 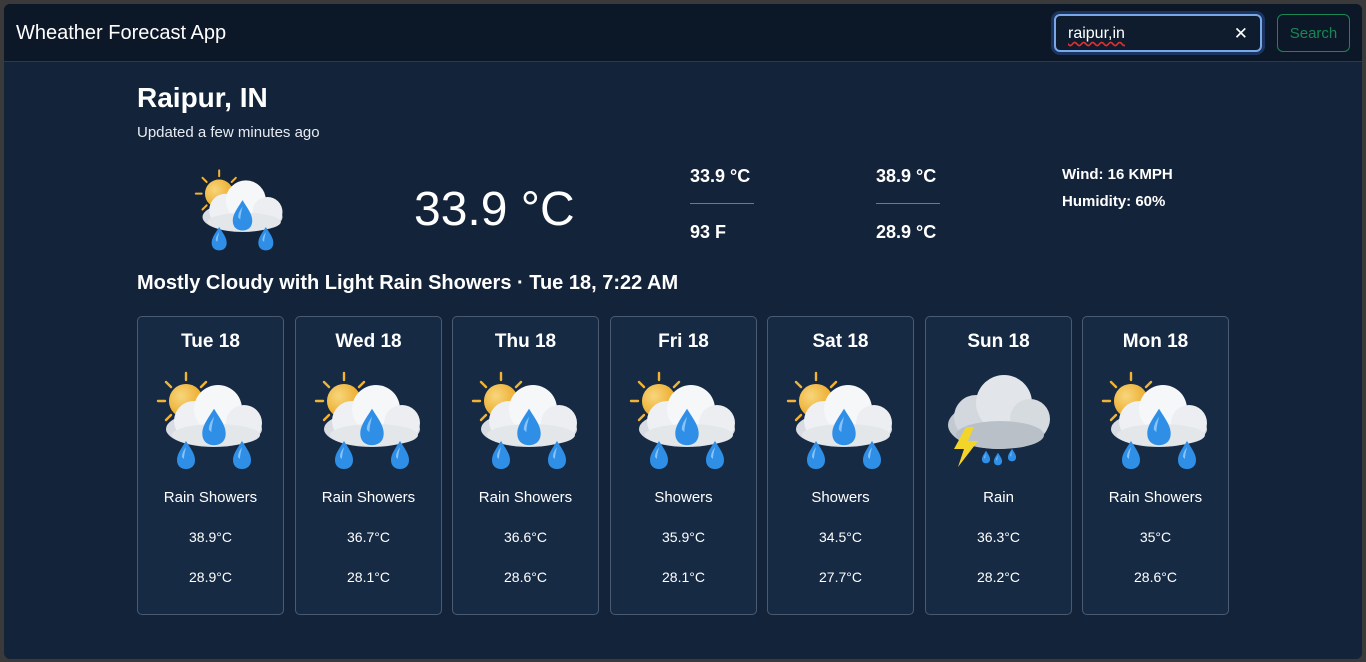 I want to click on temp-column-1: 33.9 °C 93 F, so click(x=722, y=204).